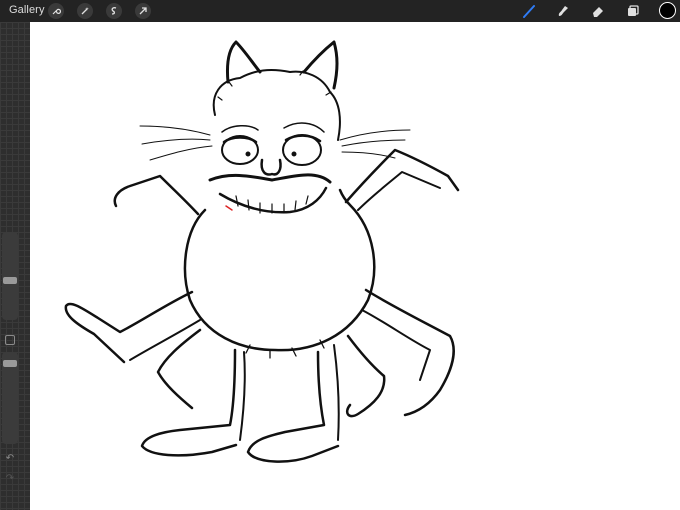 This screenshot has width=680, height=510. What do you see at coordinates (143, 11) in the screenshot?
I see `transform-arrow-icon` at bounding box center [143, 11].